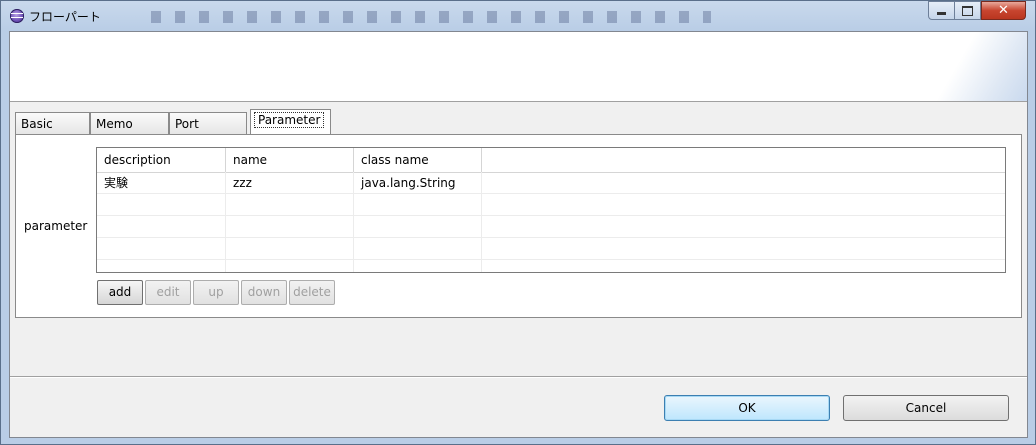 This screenshot has width=1036, height=445. I want to click on maximize-icon, so click(967, 10).